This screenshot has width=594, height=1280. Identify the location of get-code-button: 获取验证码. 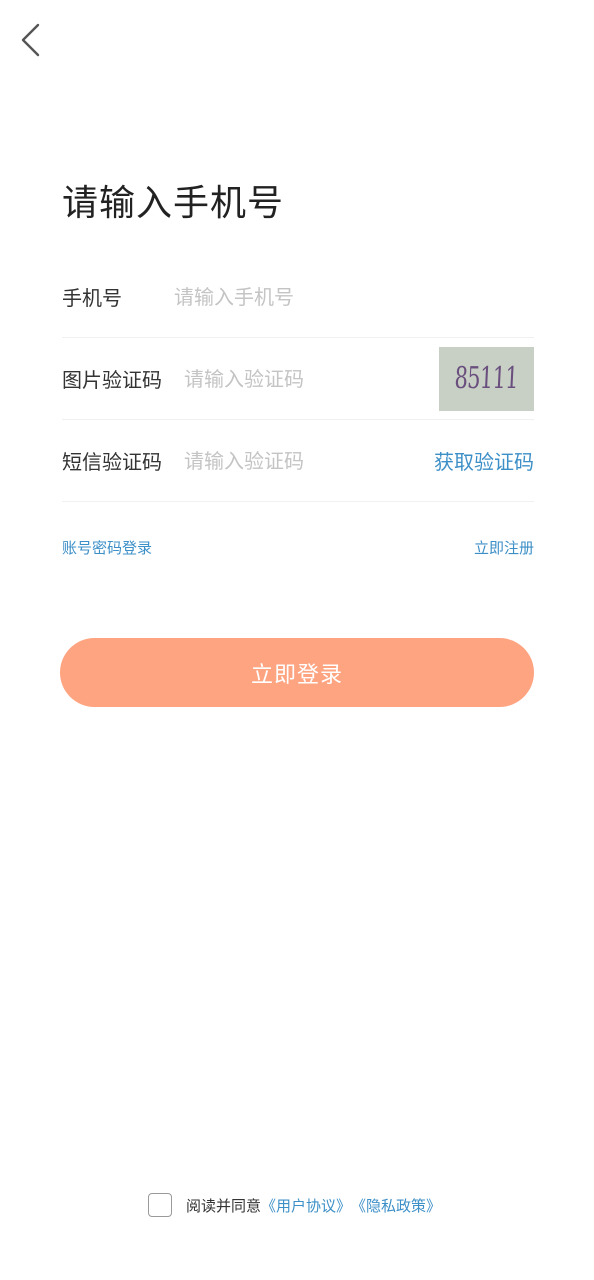
(484, 460).